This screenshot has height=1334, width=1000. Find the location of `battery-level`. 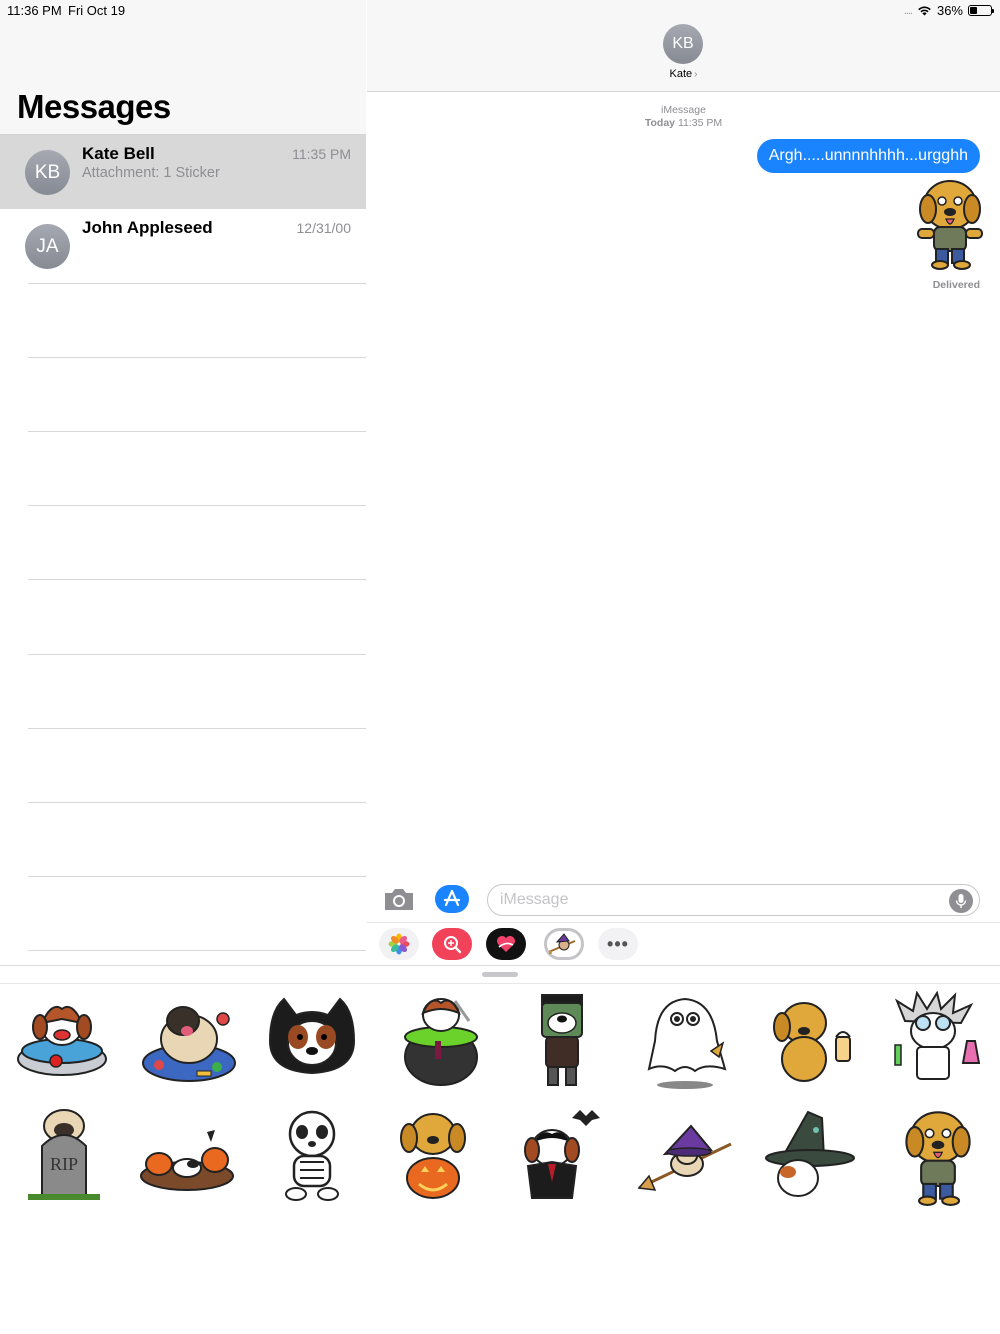

battery-level is located at coordinates (974, 10).